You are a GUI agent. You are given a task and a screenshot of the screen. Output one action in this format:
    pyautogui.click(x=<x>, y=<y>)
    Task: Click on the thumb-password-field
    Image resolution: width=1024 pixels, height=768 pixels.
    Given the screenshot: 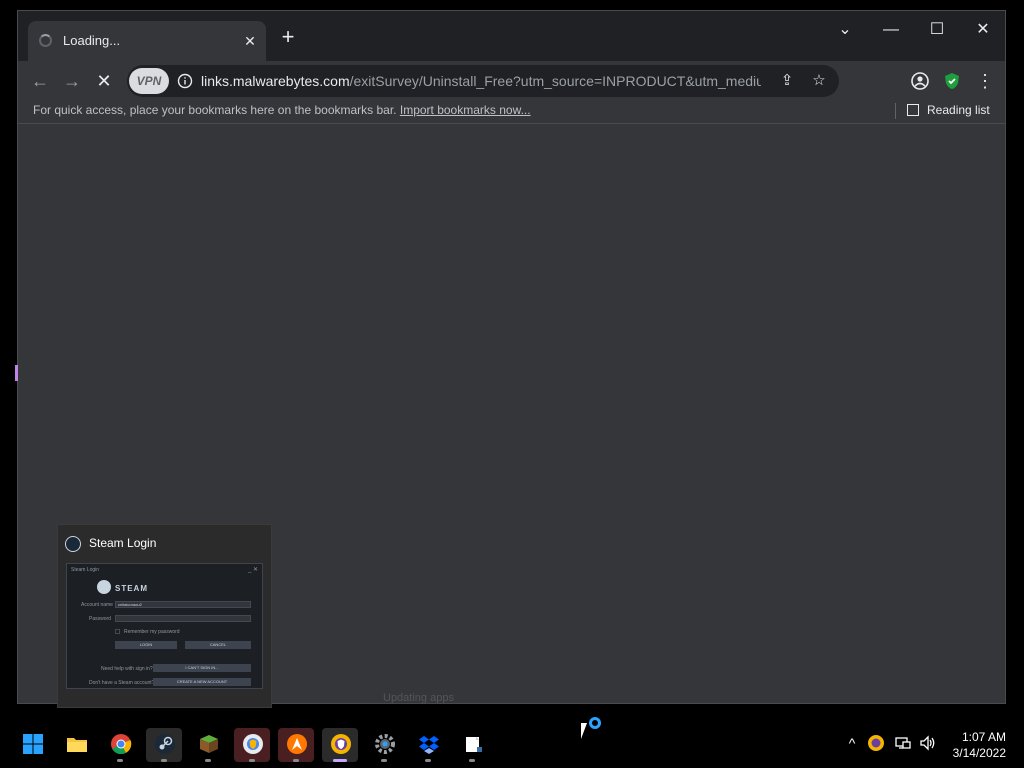 What is the action you would take?
    pyautogui.click(x=183, y=618)
    